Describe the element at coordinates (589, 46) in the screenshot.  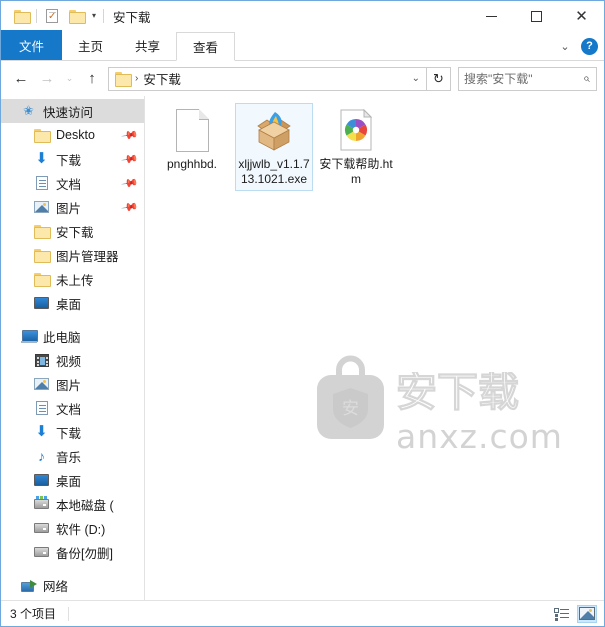
I see `help-icon: ?` at that location.